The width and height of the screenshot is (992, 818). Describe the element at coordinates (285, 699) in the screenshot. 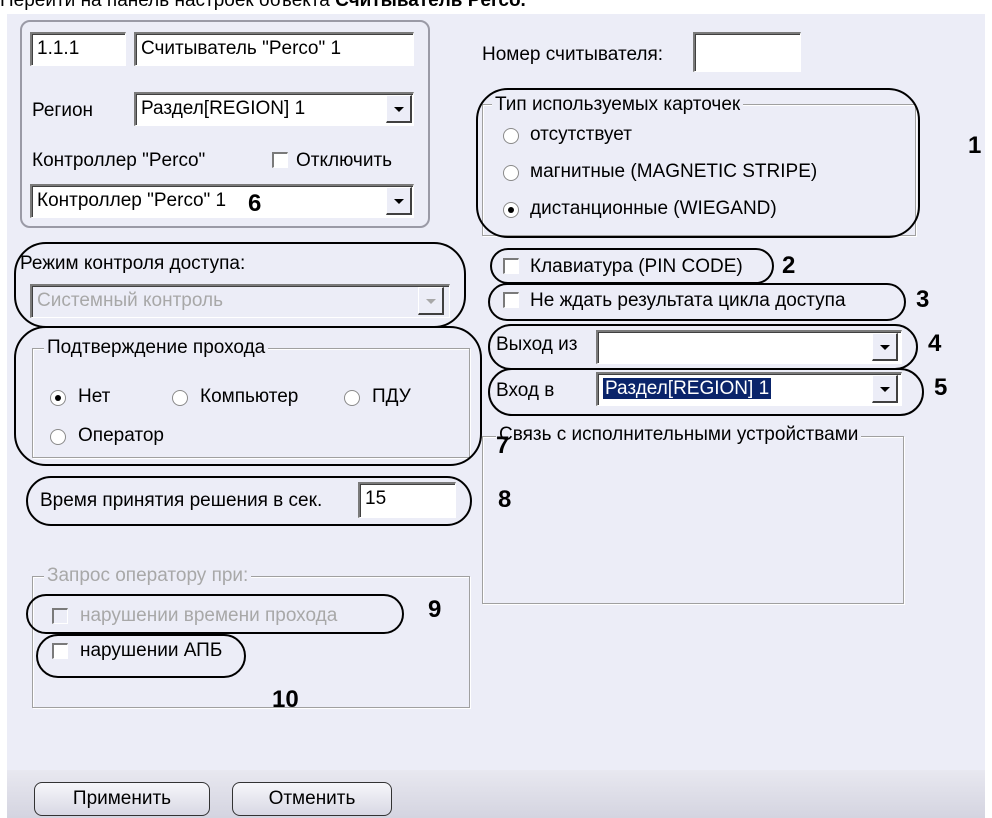

I see `annotation-number-10: 10` at that location.